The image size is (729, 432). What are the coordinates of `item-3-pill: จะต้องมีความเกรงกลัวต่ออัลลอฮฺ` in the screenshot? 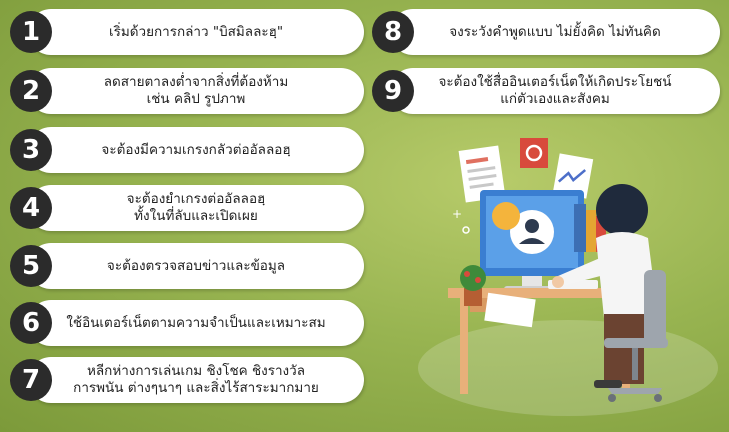 It's located at (196, 150).